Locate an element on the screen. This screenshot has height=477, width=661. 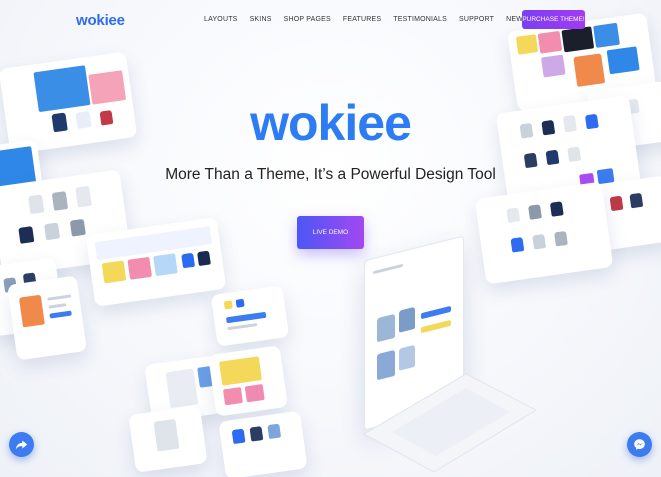
mockup-card-right-lower is located at coordinates (544, 233).